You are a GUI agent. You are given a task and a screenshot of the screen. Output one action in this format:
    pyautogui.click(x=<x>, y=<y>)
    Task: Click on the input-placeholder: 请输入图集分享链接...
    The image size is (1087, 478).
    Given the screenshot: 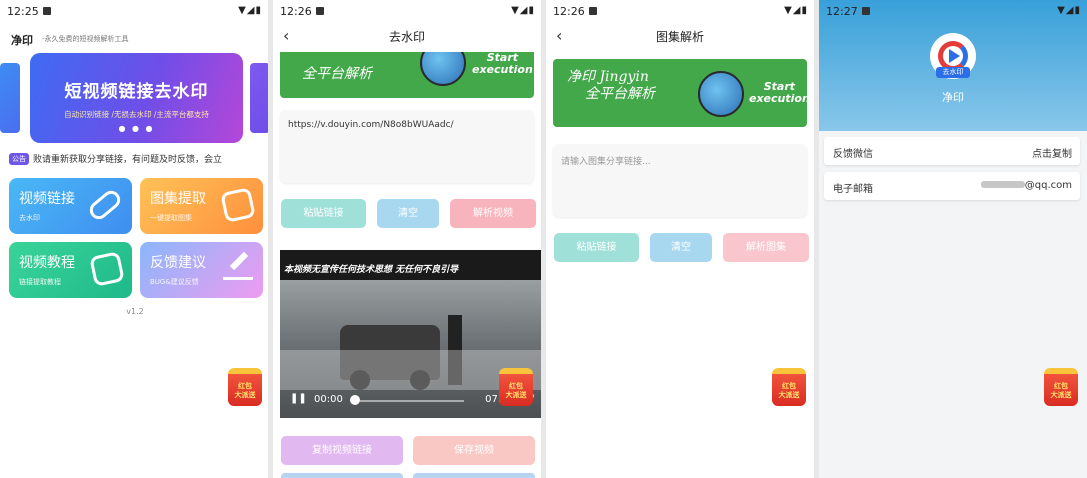 What is the action you would take?
    pyautogui.click(x=606, y=162)
    